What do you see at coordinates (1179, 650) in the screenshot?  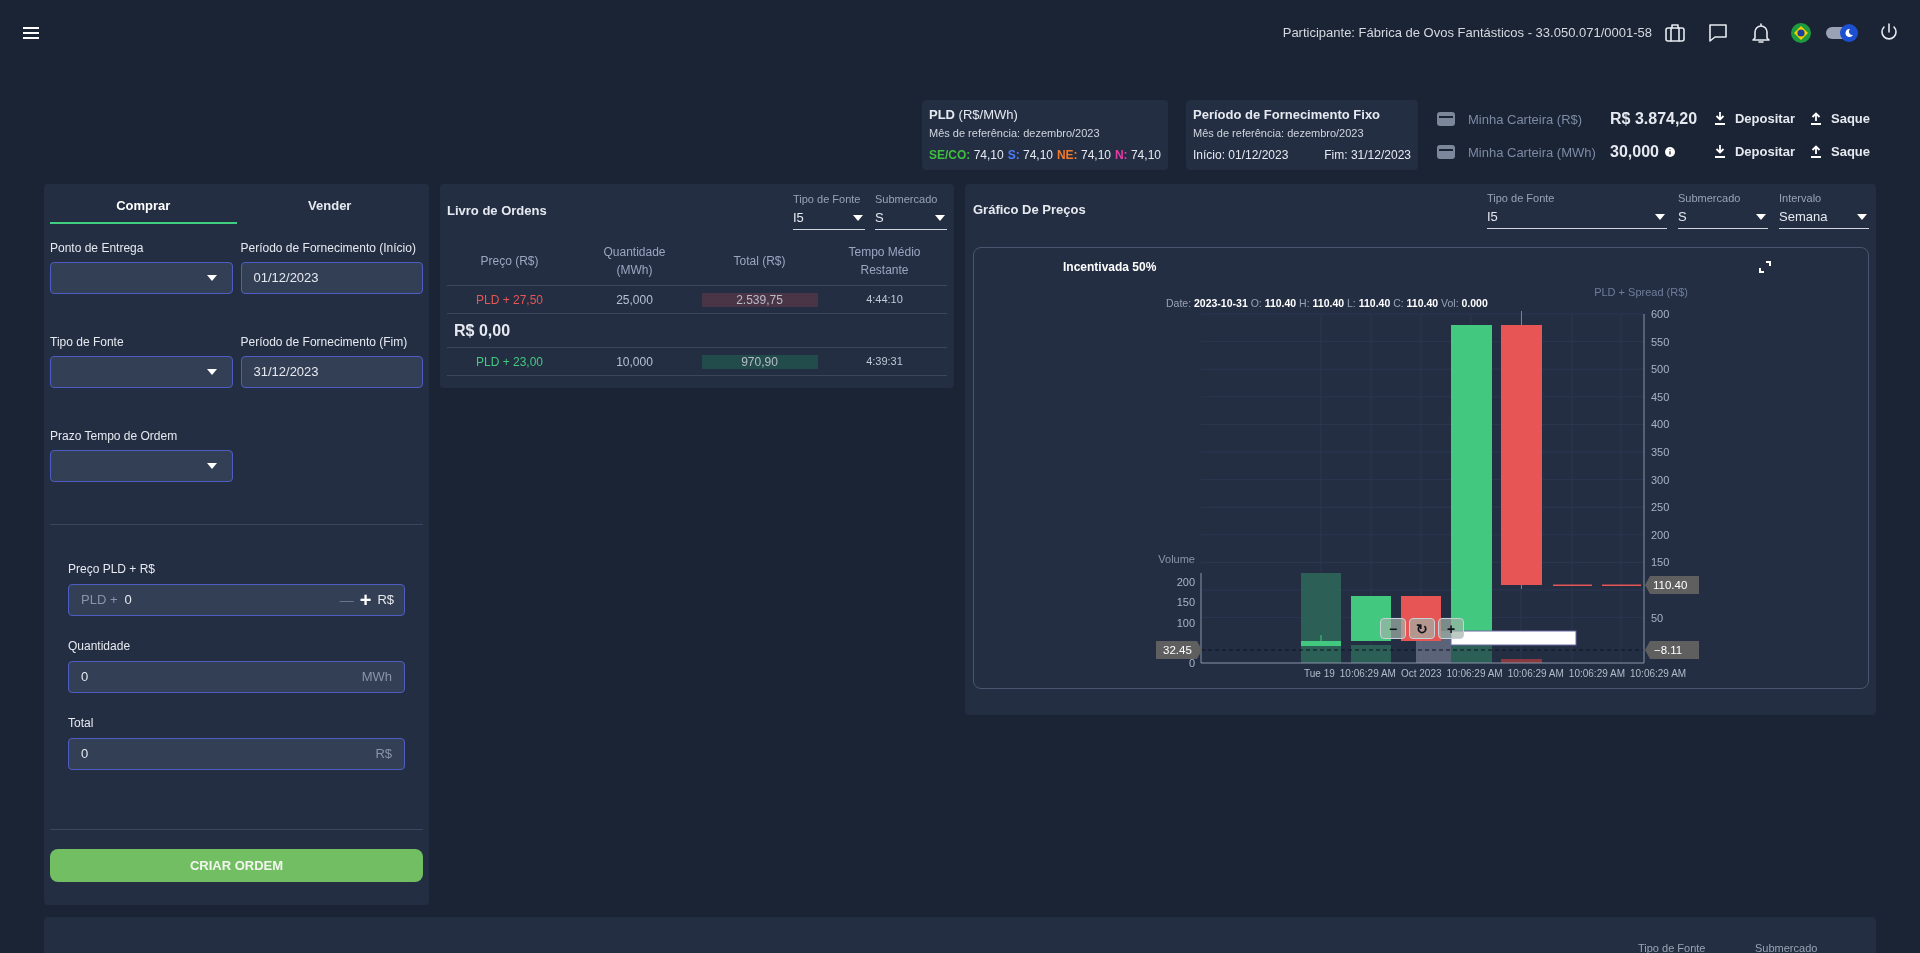 I see `crosshair-volume-marker: 32.45` at bounding box center [1179, 650].